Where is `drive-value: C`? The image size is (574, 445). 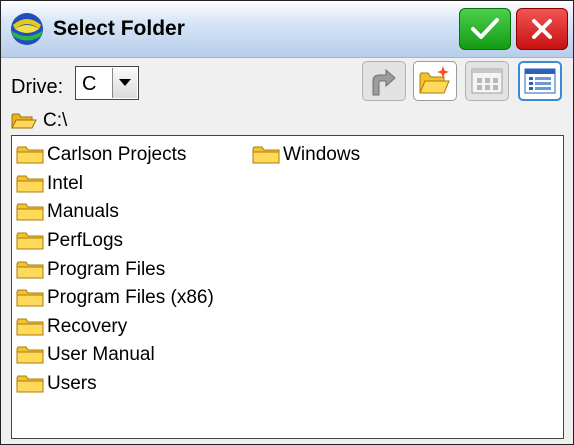 drive-value: C is located at coordinates (89, 84).